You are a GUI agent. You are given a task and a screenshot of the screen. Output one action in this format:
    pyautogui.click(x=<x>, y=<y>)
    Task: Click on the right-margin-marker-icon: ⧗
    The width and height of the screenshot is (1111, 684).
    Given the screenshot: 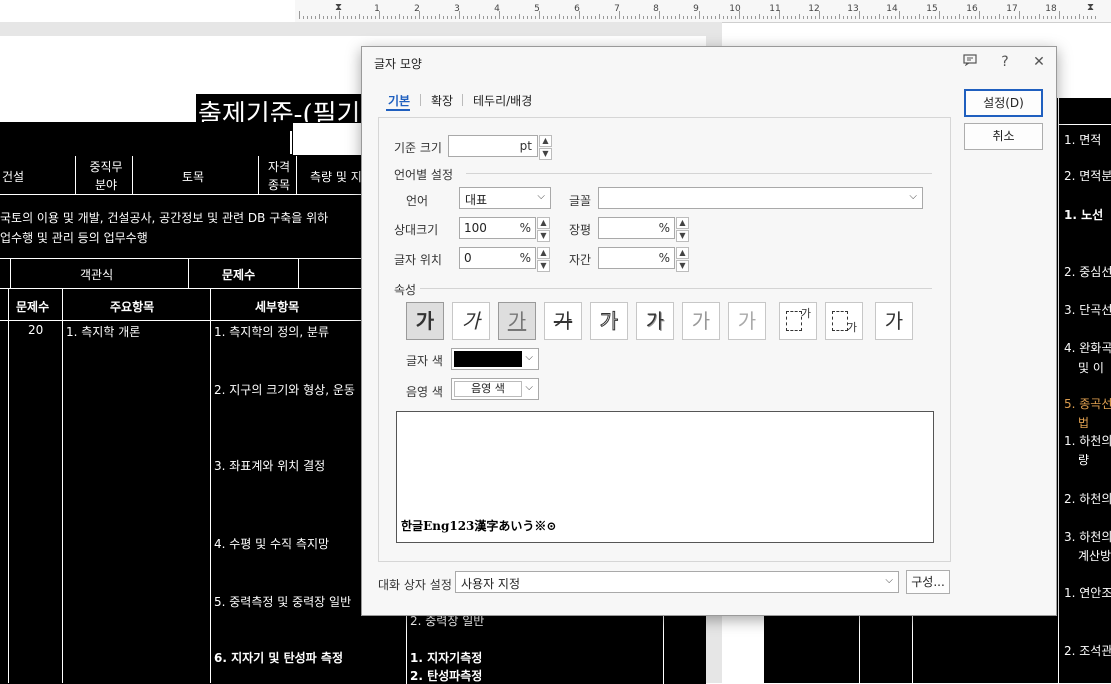 What is the action you would take?
    pyautogui.click(x=1090, y=7)
    